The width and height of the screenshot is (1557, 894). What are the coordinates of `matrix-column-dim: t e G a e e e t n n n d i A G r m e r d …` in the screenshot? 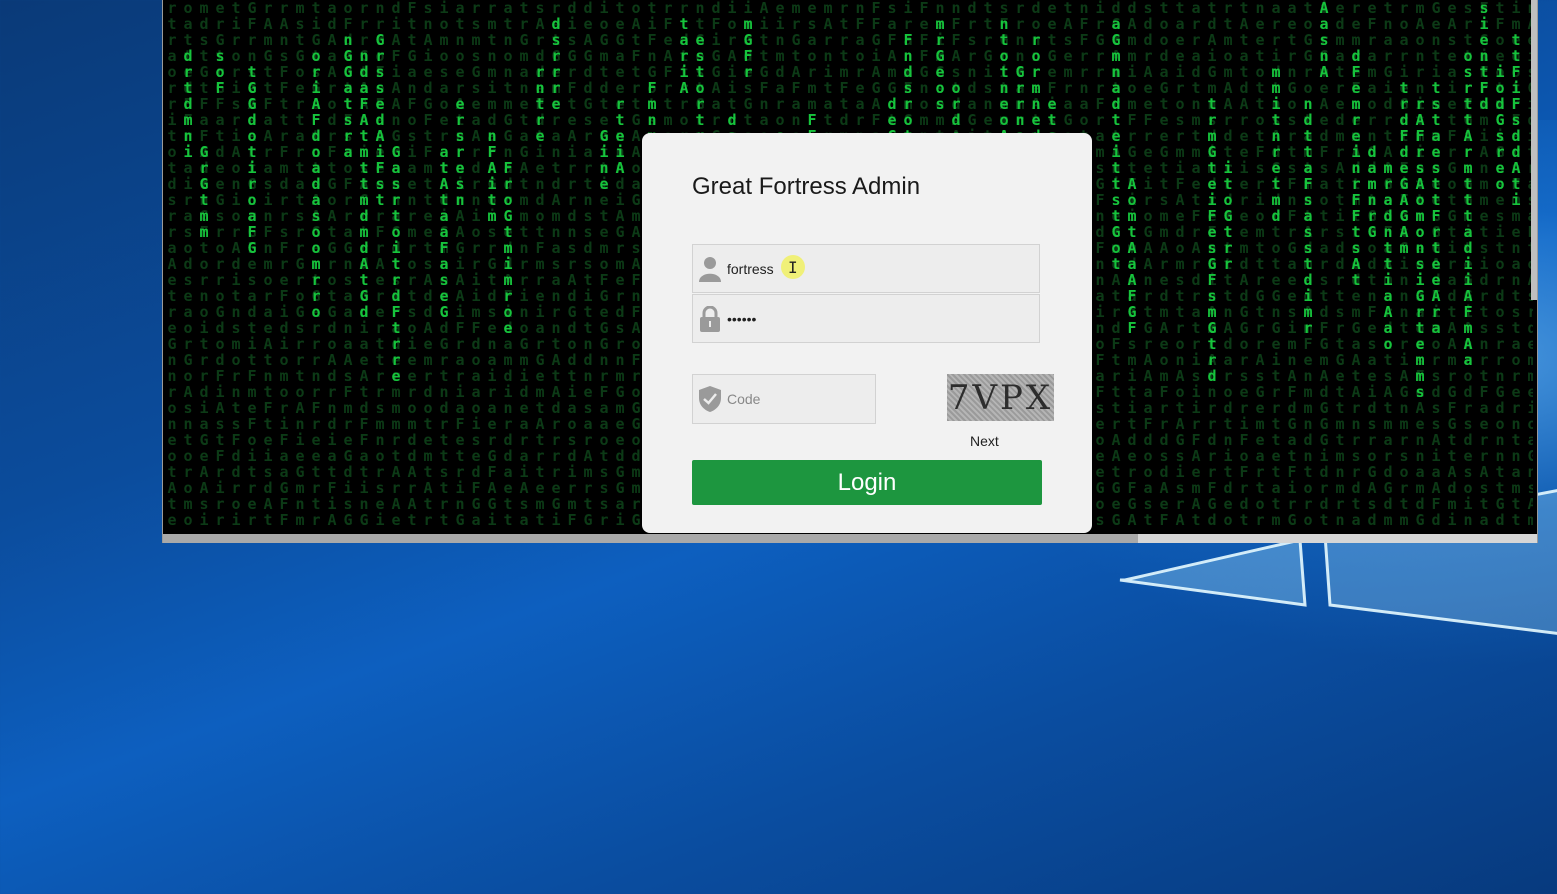 It's located at (620, 264).